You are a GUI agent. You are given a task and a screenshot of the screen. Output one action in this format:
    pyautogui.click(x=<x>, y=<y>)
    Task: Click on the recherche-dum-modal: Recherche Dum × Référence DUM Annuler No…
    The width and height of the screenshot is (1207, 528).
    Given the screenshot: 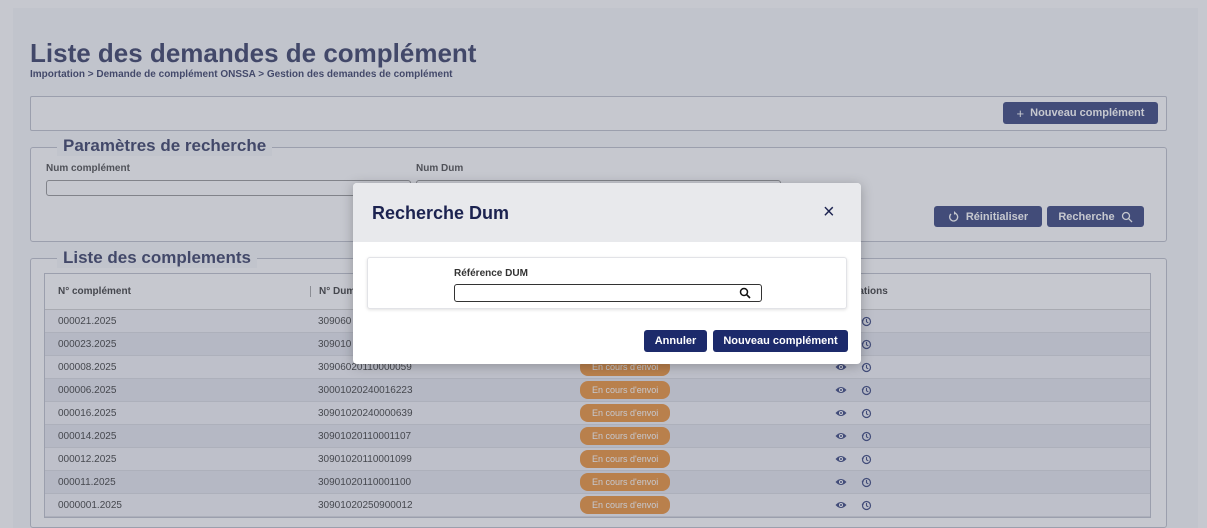 What is the action you would take?
    pyautogui.click(x=607, y=273)
    